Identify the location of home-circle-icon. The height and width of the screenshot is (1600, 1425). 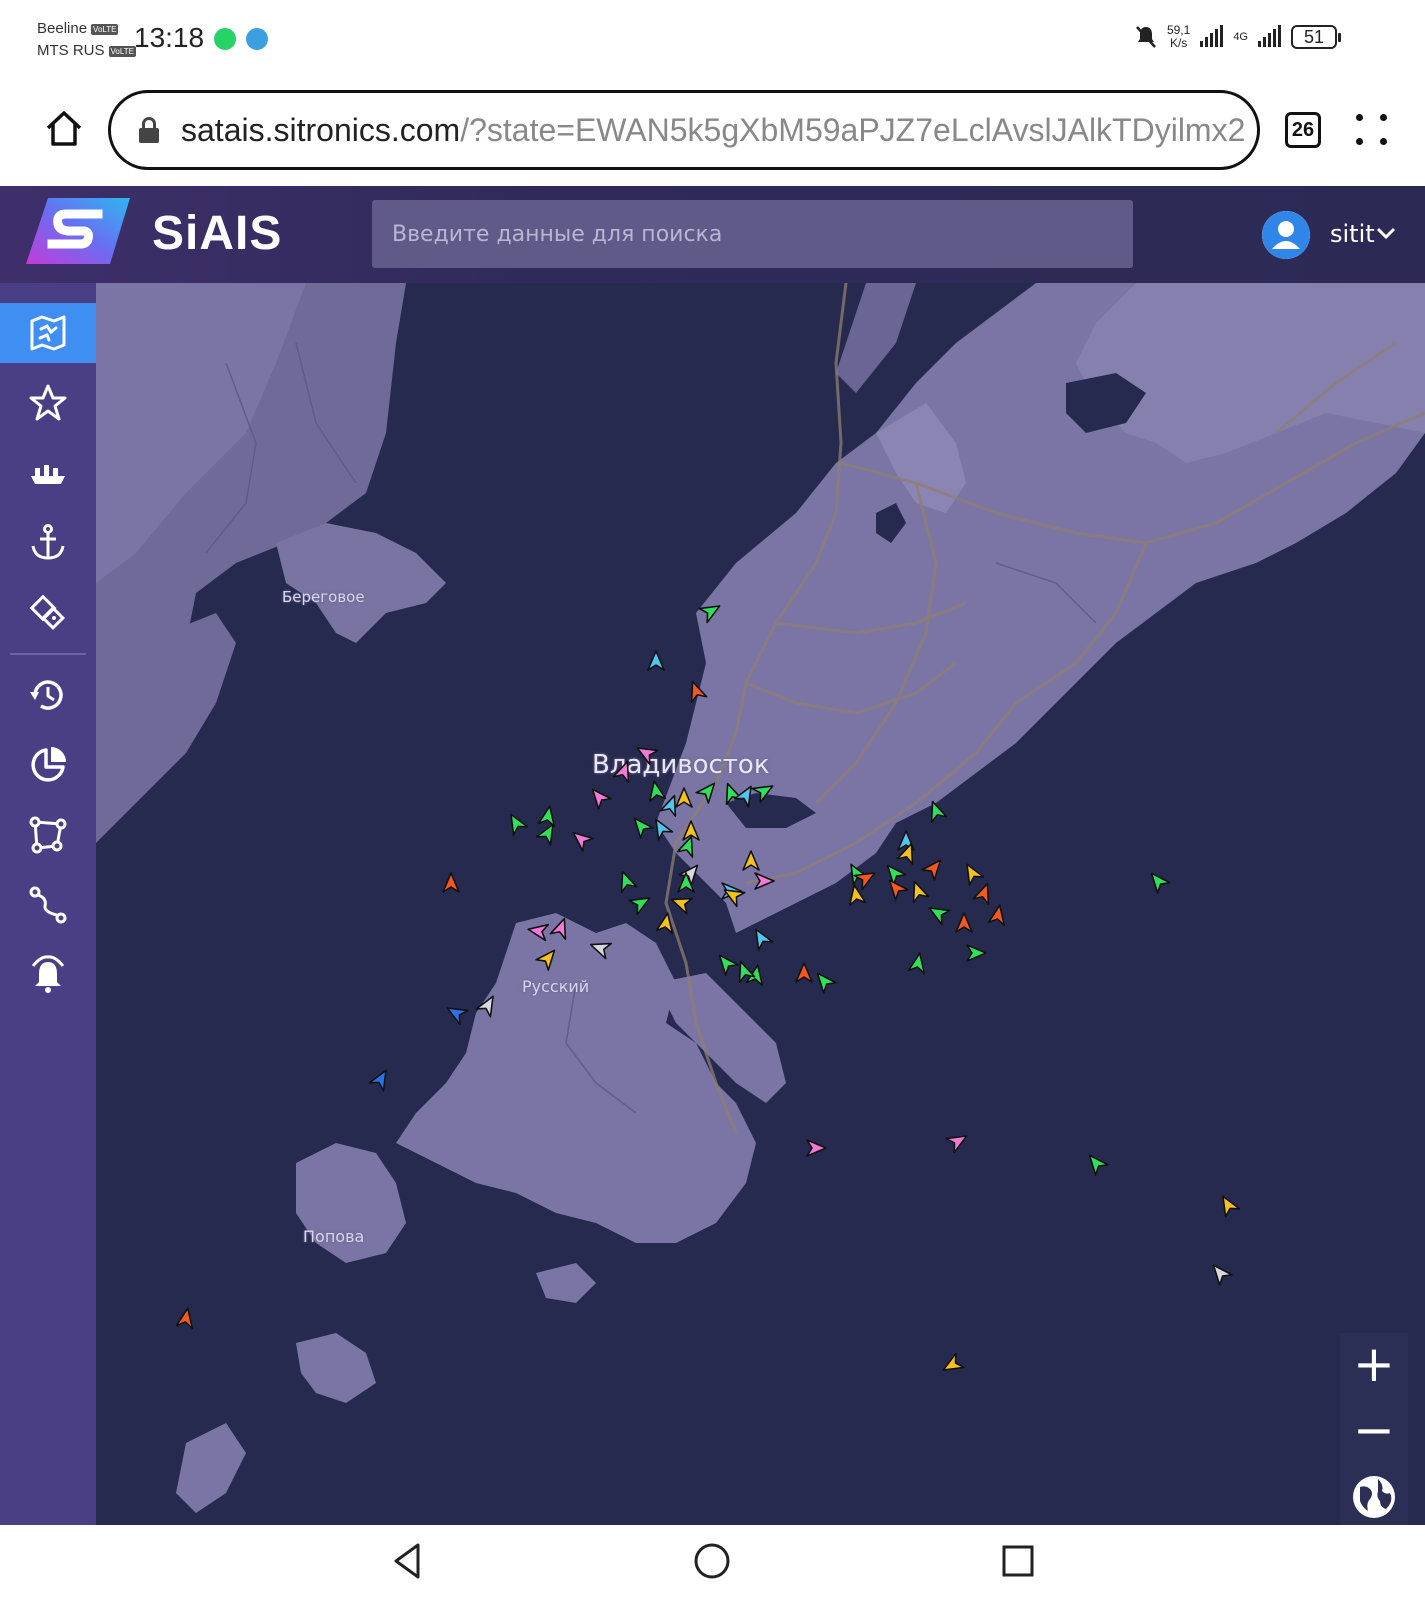
(712, 1561).